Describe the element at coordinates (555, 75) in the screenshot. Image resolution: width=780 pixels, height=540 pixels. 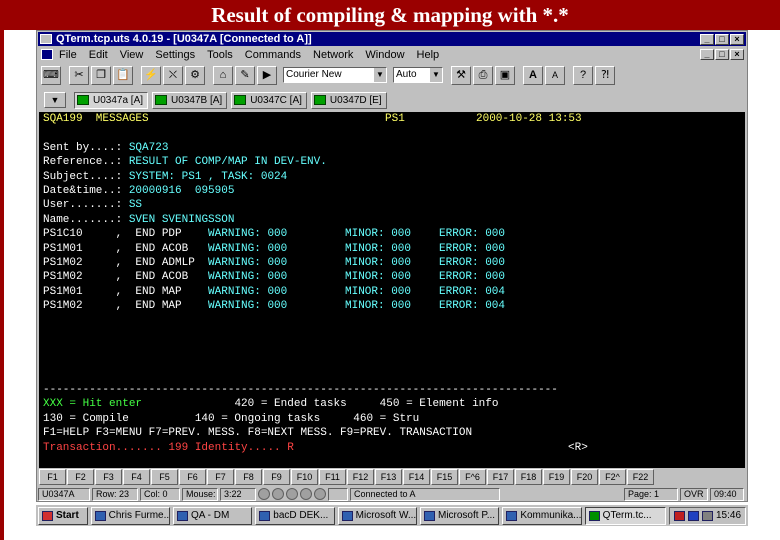
I see `font-aa-icon: A` at that location.